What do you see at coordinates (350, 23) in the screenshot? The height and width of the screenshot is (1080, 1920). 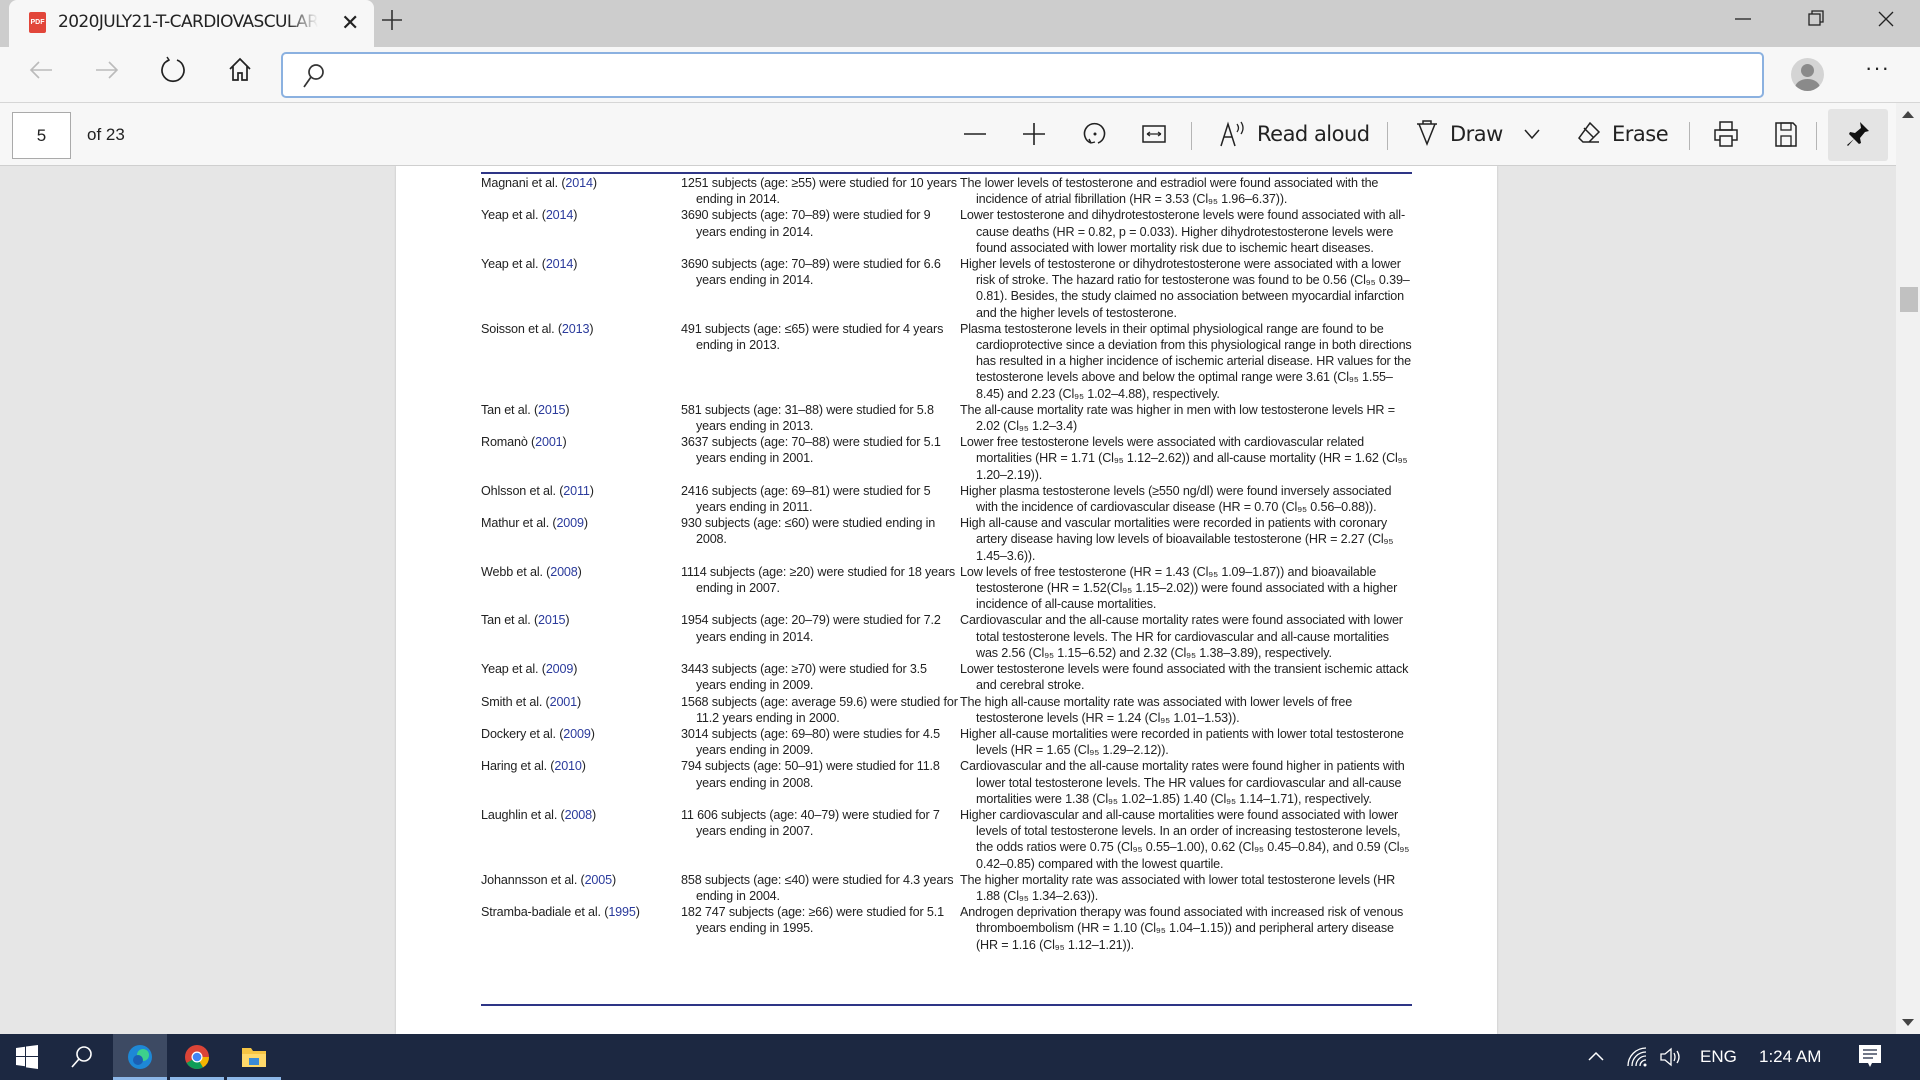 I see `tab-close-icon: ✕` at bounding box center [350, 23].